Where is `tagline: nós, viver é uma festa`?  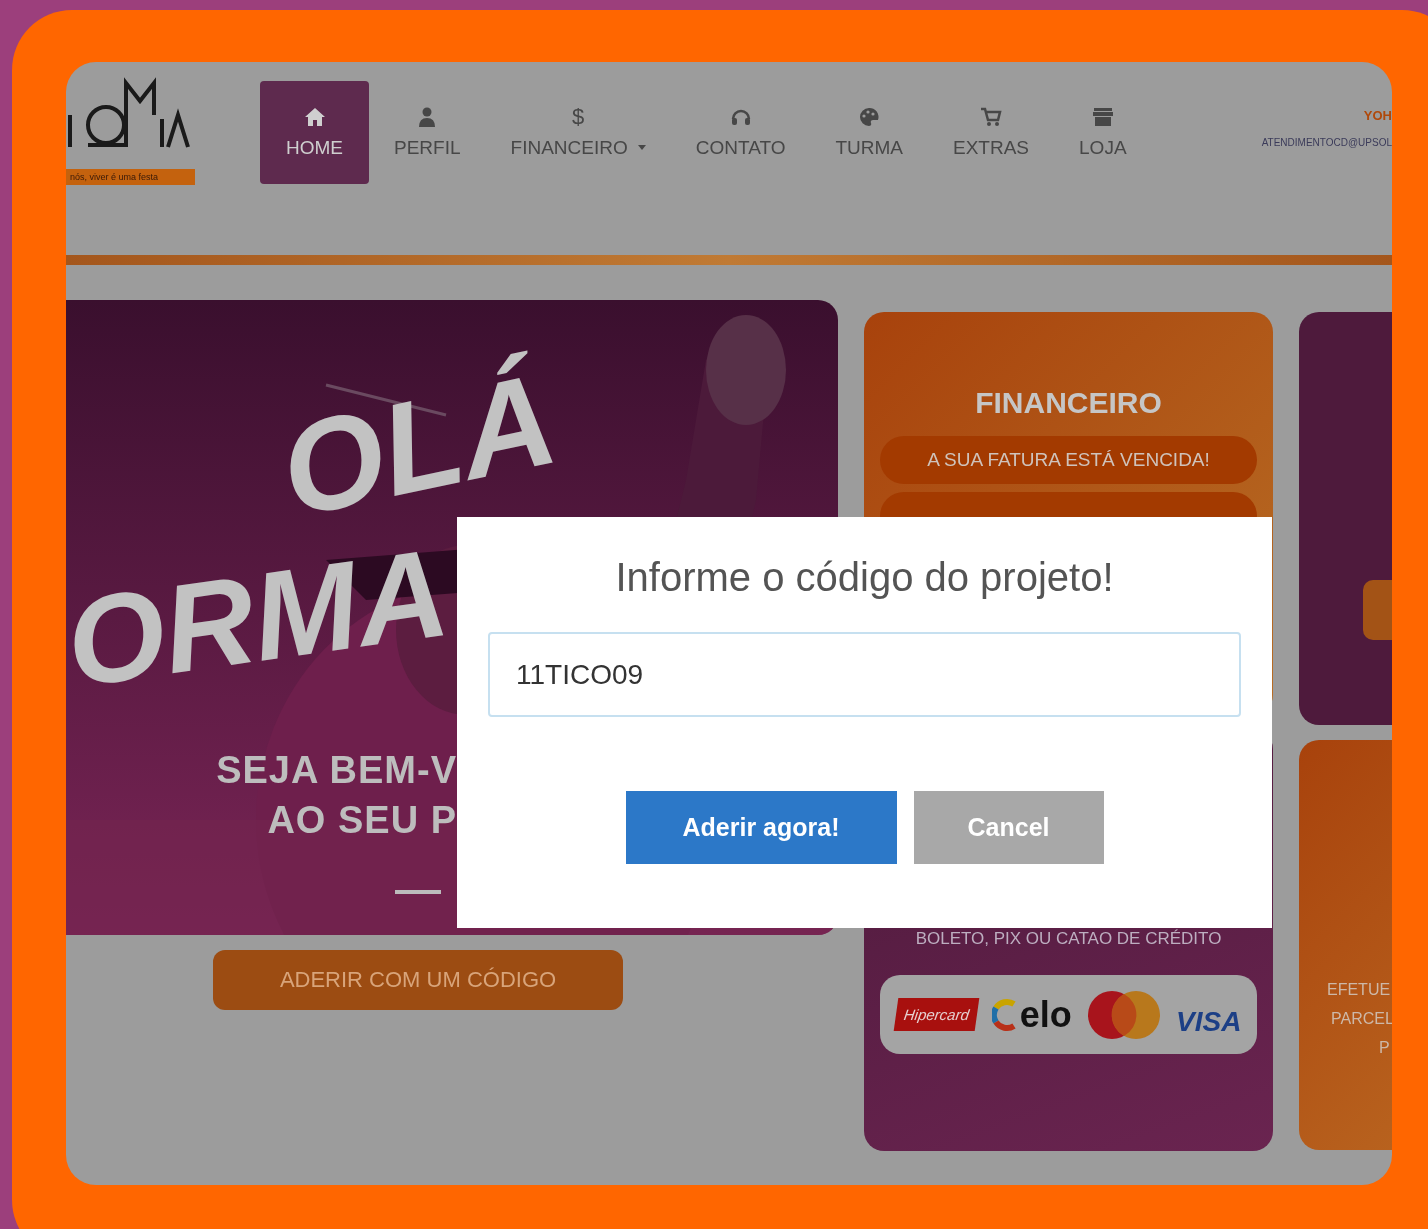 tagline: nós, viver é uma festa is located at coordinates (130, 177).